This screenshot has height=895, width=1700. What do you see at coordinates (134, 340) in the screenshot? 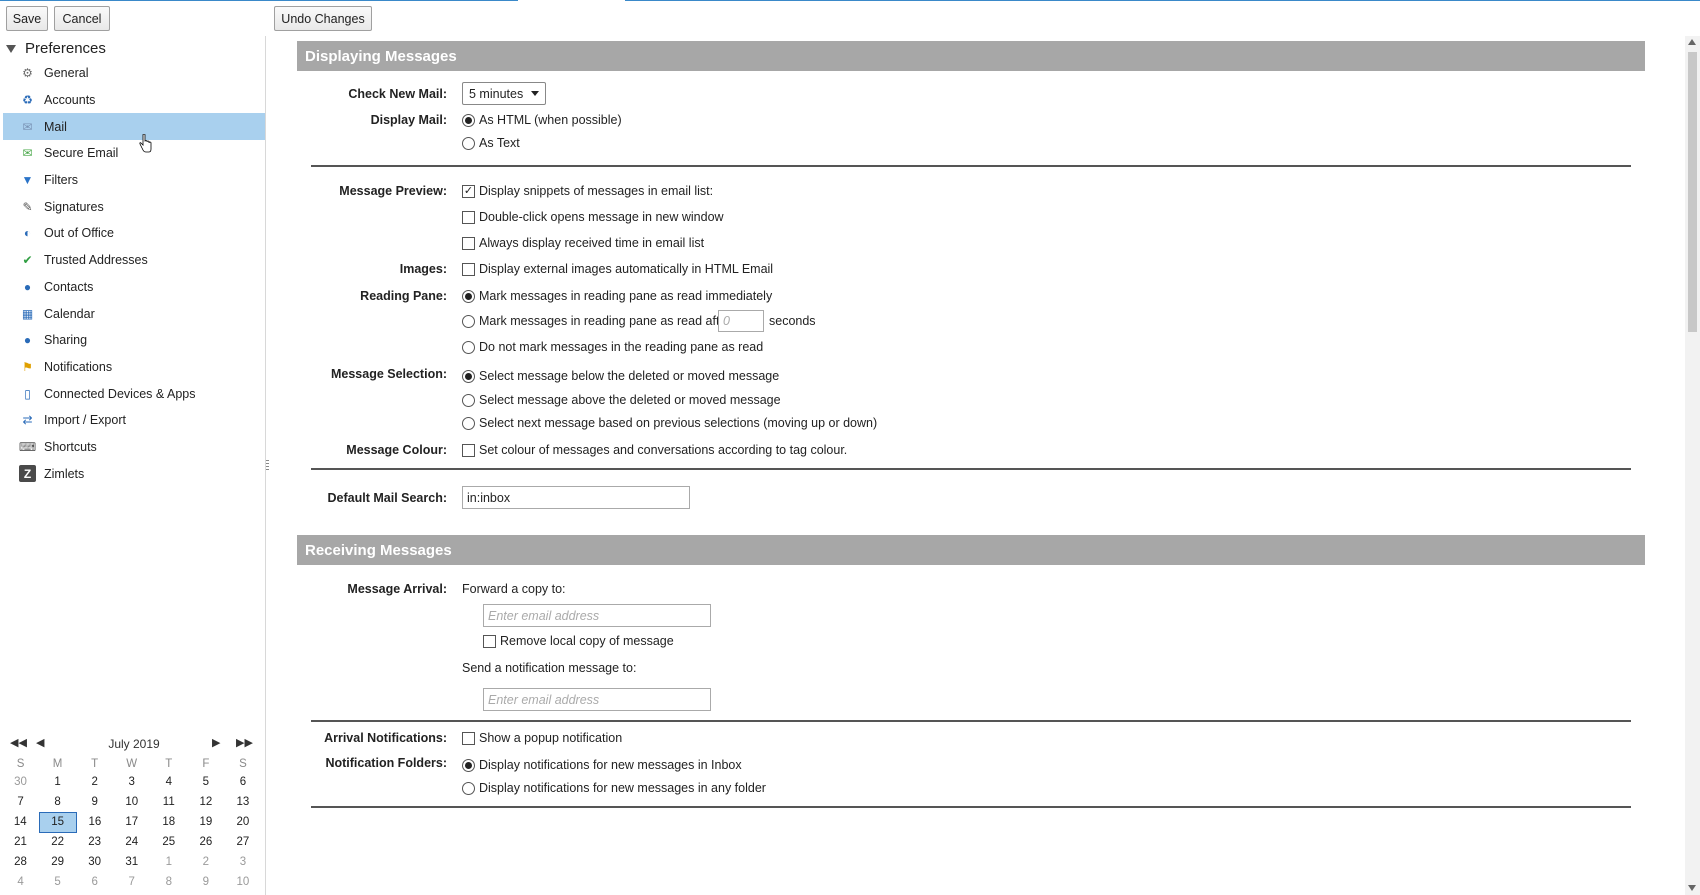
I see `sidebar-item-sharing: ● Sharing` at bounding box center [134, 340].